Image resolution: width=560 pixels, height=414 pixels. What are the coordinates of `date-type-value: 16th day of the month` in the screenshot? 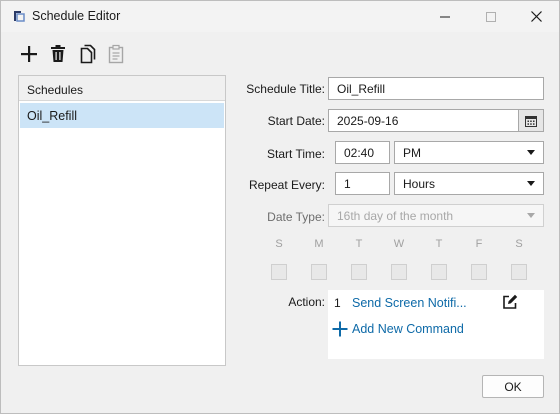 It's located at (395, 216).